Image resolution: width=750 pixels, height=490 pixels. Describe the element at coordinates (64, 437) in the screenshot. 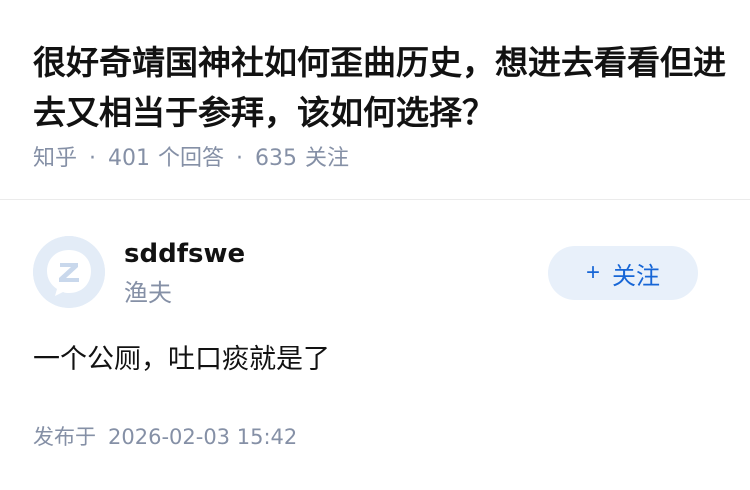

I see `publish-label: 发布于` at that location.